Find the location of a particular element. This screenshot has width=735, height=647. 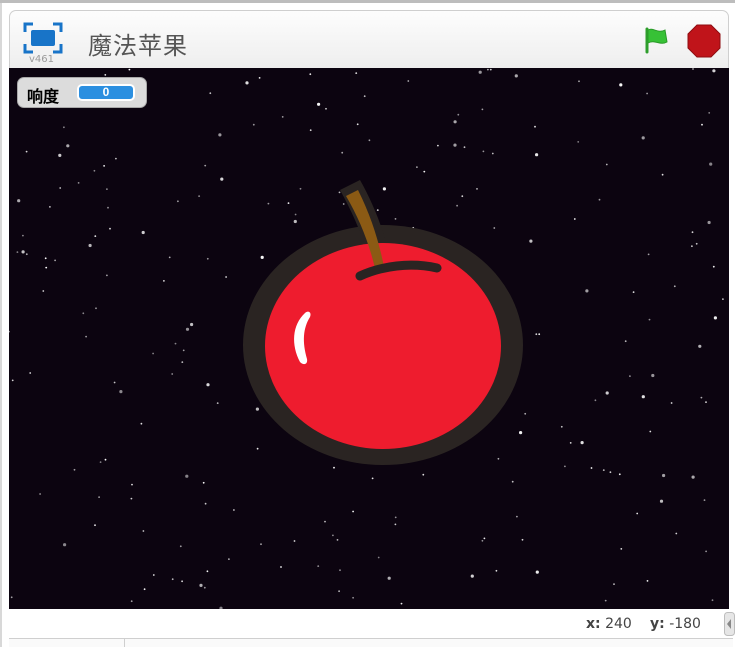

loudness-monitor: 响度 0 is located at coordinates (82, 92).